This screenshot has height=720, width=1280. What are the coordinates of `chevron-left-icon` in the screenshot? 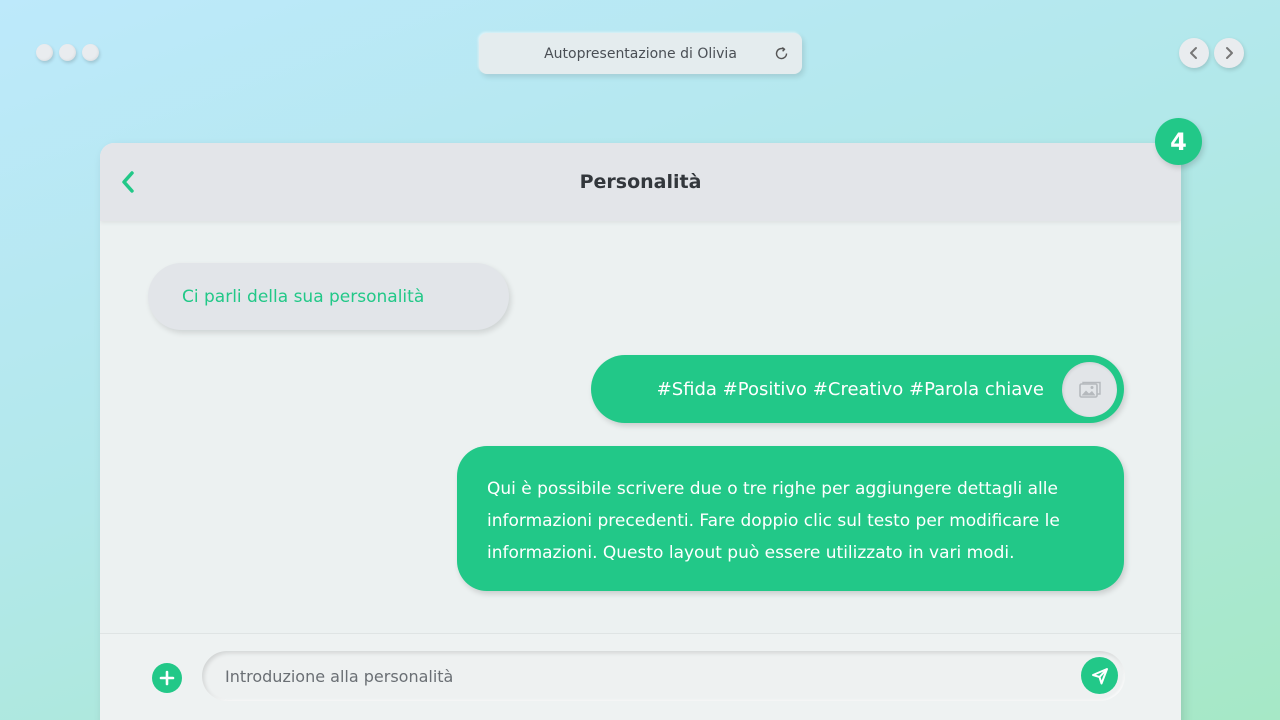 It's located at (1193, 53).